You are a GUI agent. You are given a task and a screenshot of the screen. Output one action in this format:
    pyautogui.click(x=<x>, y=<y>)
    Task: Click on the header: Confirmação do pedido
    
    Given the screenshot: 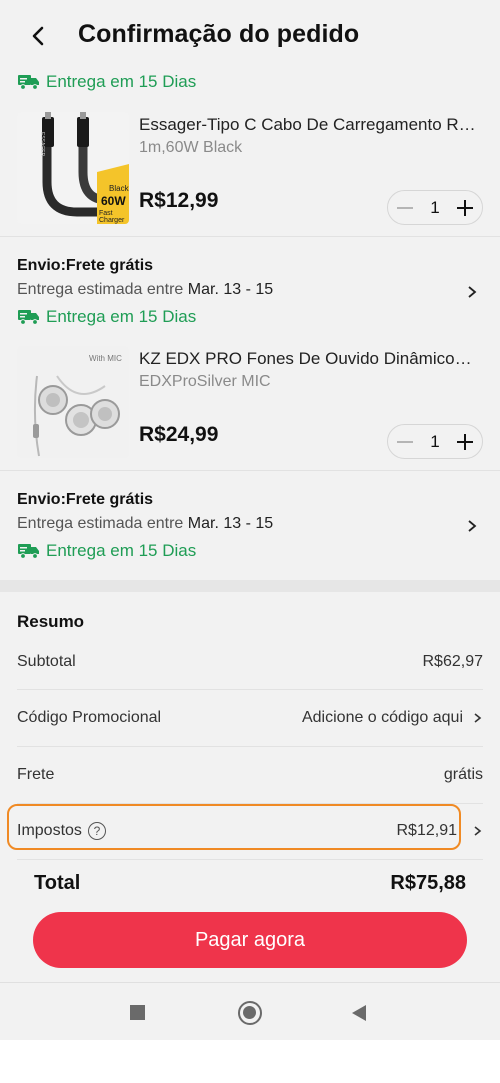 What is the action you would take?
    pyautogui.click(x=250, y=36)
    